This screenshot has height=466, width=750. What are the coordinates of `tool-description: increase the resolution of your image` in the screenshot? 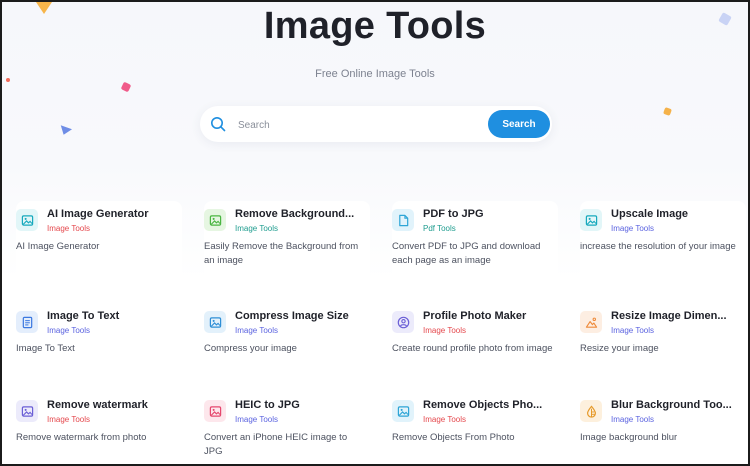 It's located at (658, 246).